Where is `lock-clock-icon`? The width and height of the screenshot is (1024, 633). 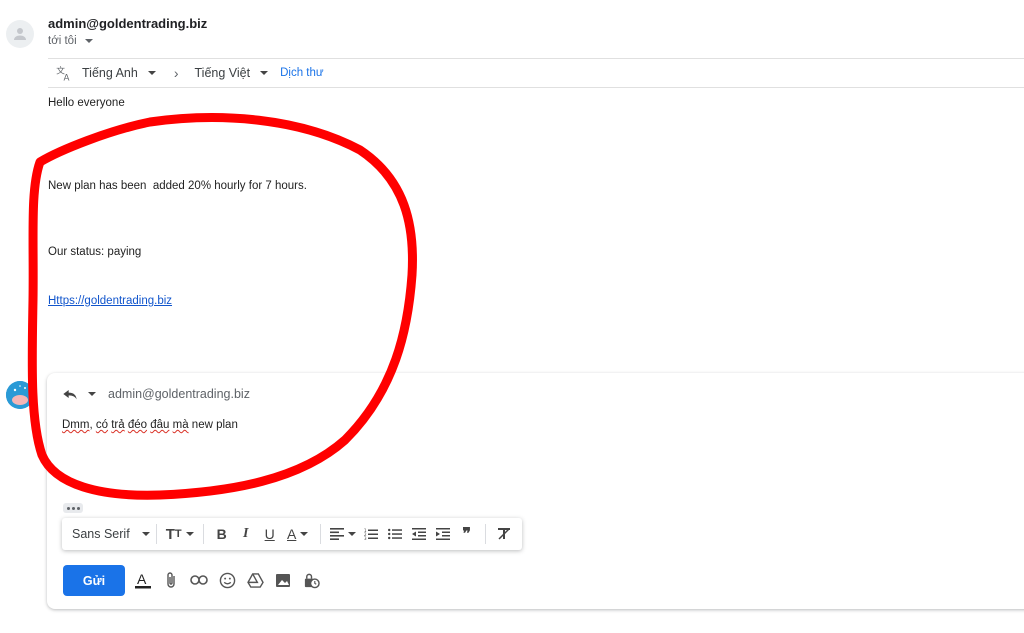
lock-clock-icon is located at coordinates (312, 580).